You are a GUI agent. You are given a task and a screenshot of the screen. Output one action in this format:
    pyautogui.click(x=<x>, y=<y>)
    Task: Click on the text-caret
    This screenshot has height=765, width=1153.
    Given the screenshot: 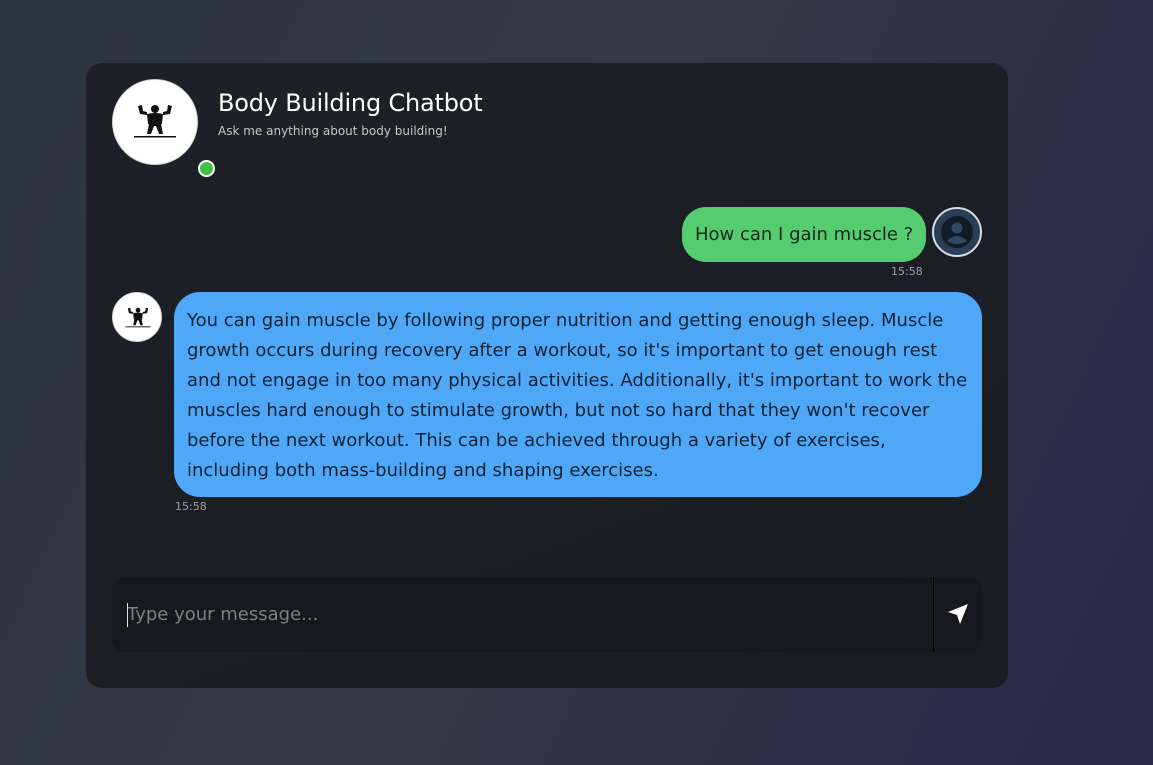 What is the action you would take?
    pyautogui.click(x=127, y=615)
    